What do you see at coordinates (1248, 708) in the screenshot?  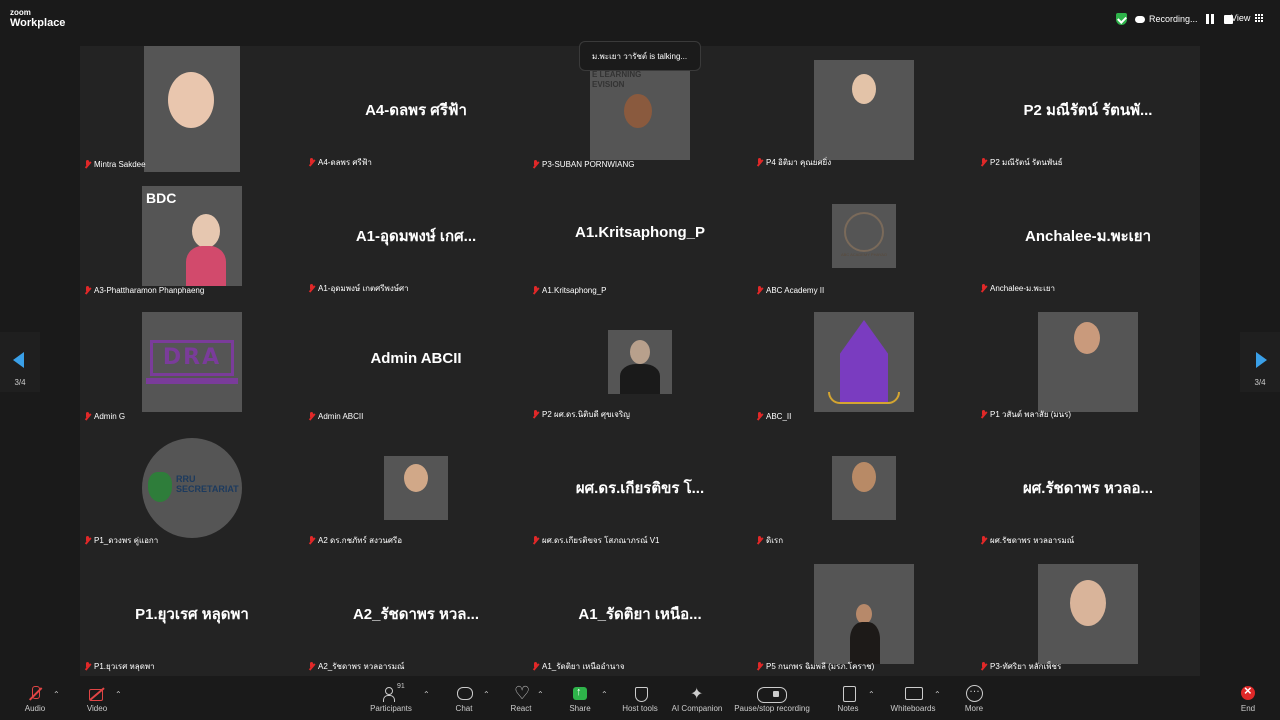 I see `end-label: End` at bounding box center [1248, 708].